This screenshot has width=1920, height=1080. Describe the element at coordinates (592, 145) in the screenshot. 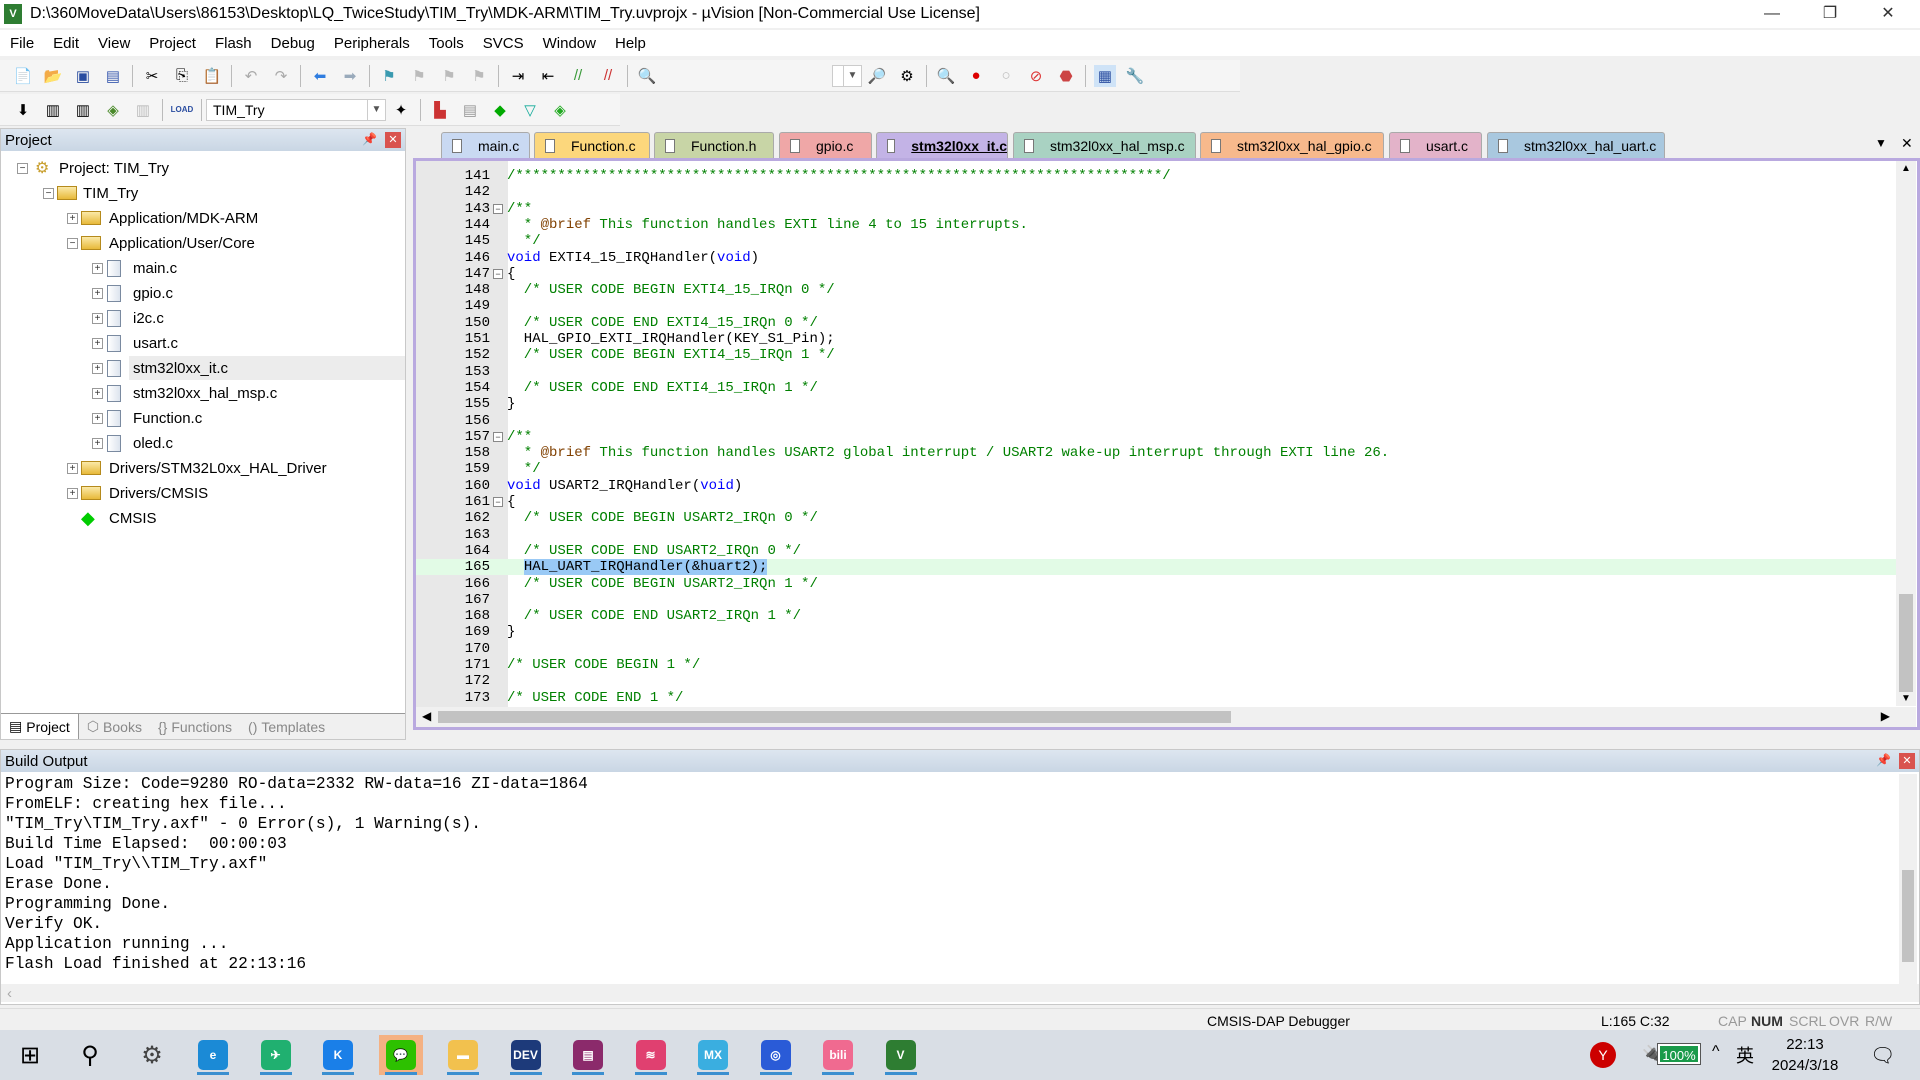

I see `editor-tab: Function.c` at that location.